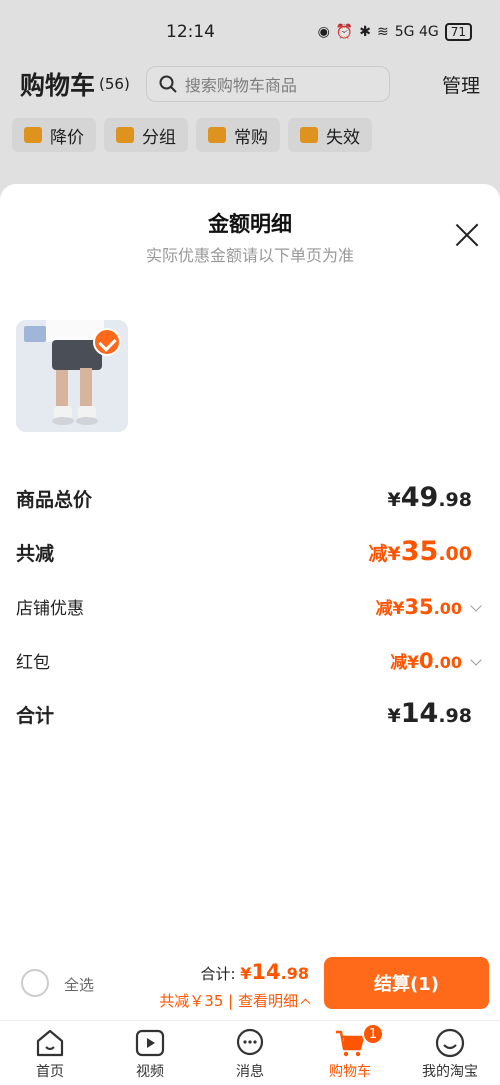 The height and width of the screenshot is (1085, 500). What do you see at coordinates (249, 606) in the screenshot?
I see `row-store-discount: 店铺优惠 减¥35.00` at bounding box center [249, 606].